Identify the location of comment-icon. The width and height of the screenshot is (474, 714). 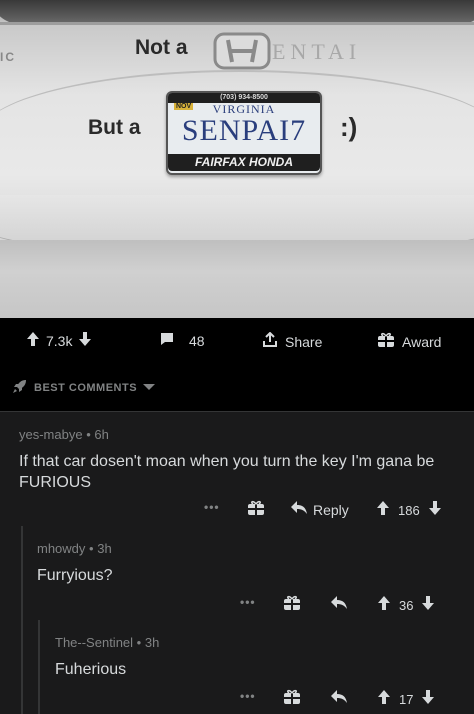
(167, 340).